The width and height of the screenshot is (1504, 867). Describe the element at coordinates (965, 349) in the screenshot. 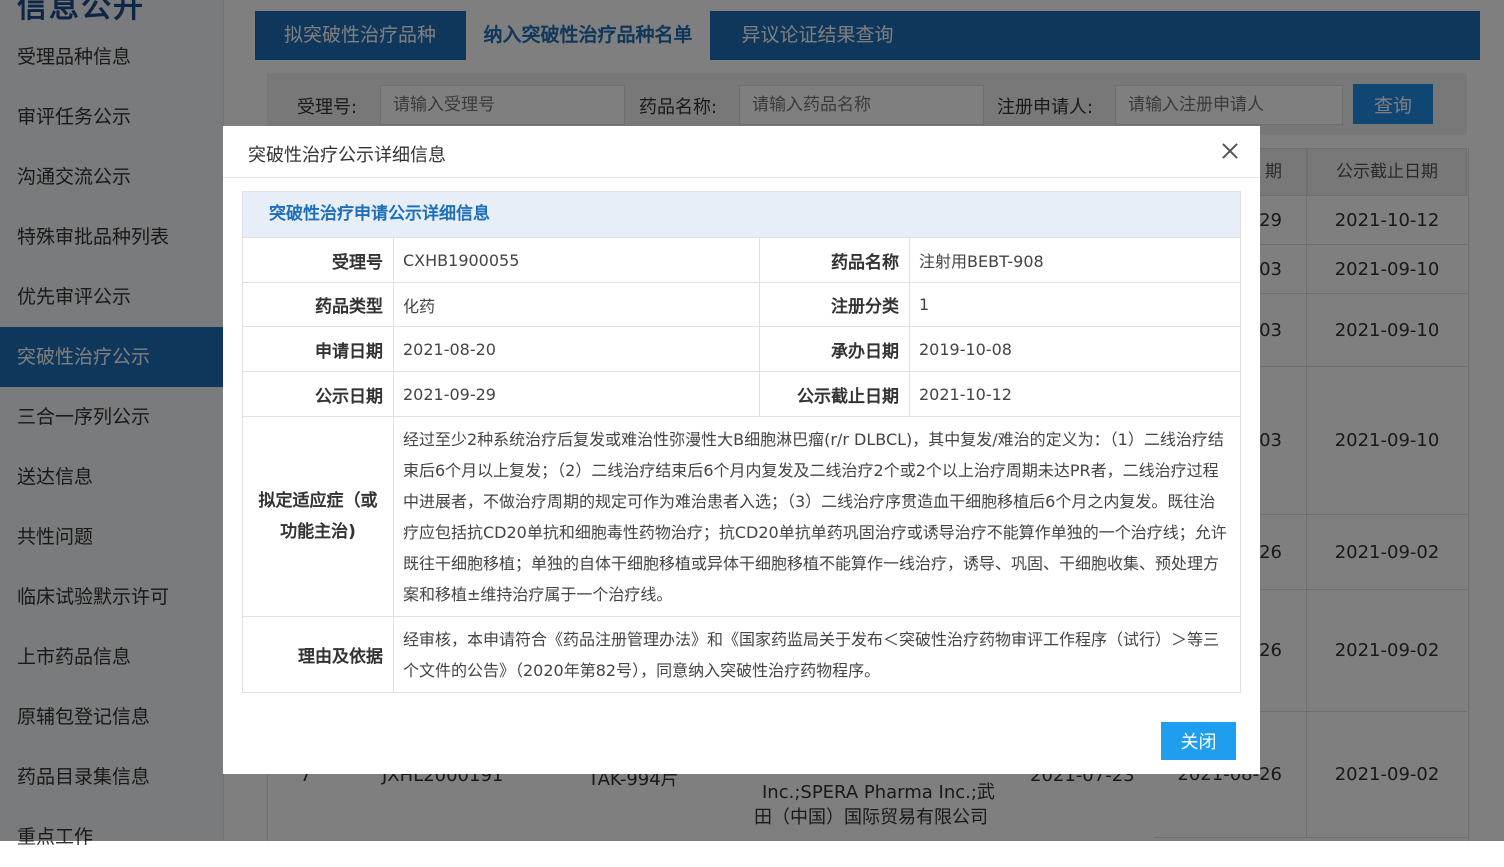

I see `handle-date-value: 2019-10-08` at that location.